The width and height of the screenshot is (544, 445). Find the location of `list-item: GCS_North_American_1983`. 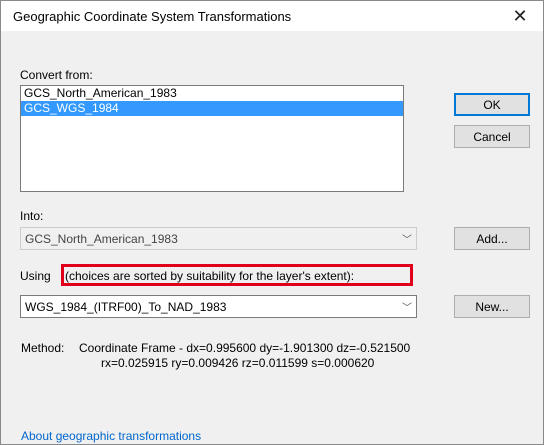

list-item: GCS_North_American_1983 is located at coordinates (212, 93).